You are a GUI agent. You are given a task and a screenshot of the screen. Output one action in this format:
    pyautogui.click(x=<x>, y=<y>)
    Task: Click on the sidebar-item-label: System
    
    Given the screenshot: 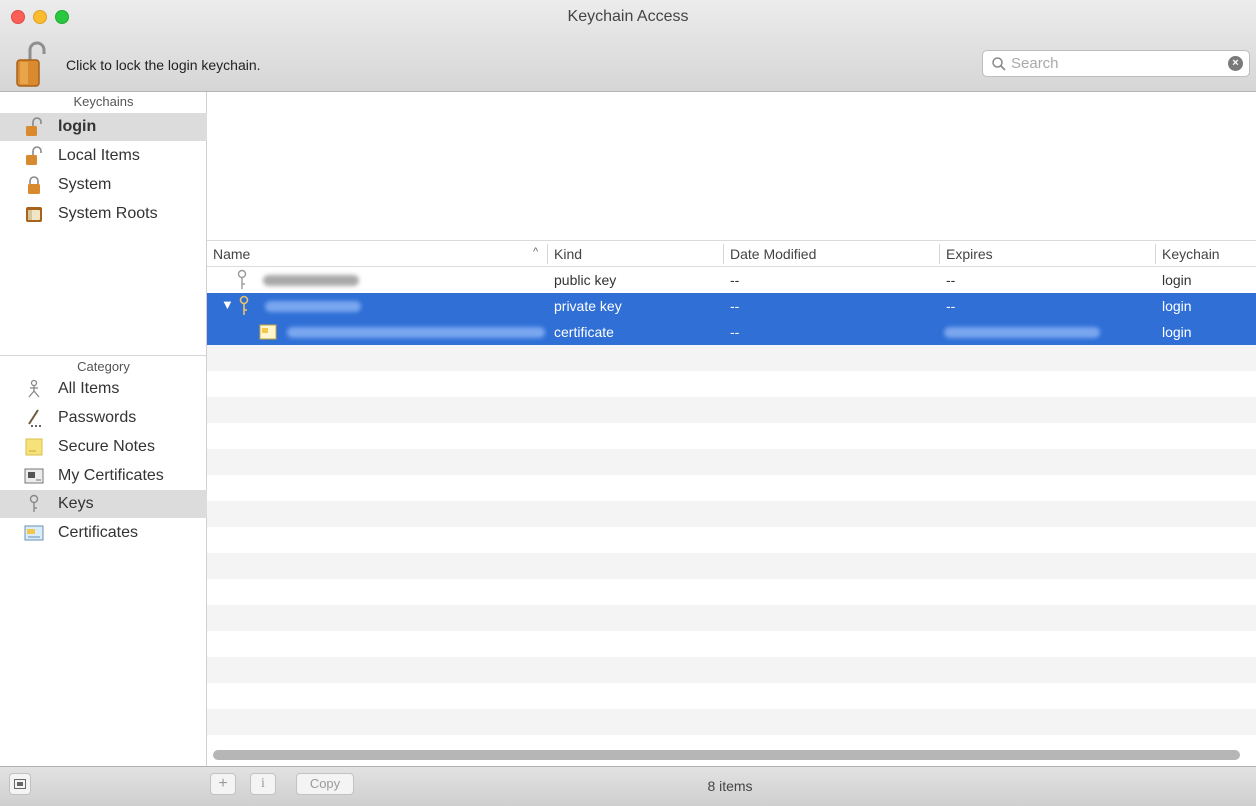 What is the action you would take?
    pyautogui.click(x=85, y=184)
    